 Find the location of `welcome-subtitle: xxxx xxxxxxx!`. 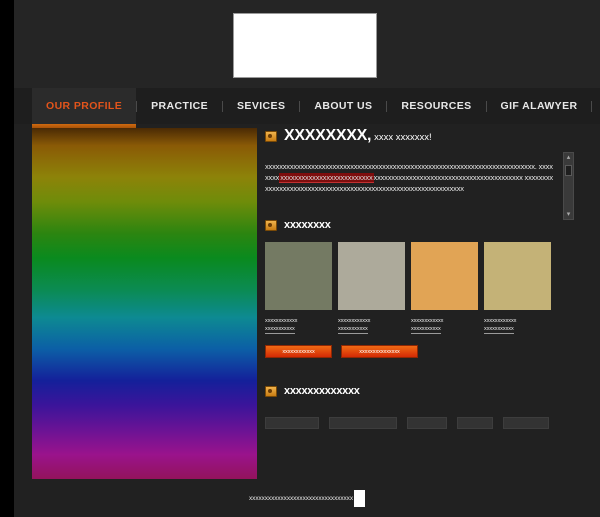

welcome-subtitle: xxxx xxxxxxx! is located at coordinates (403, 137).